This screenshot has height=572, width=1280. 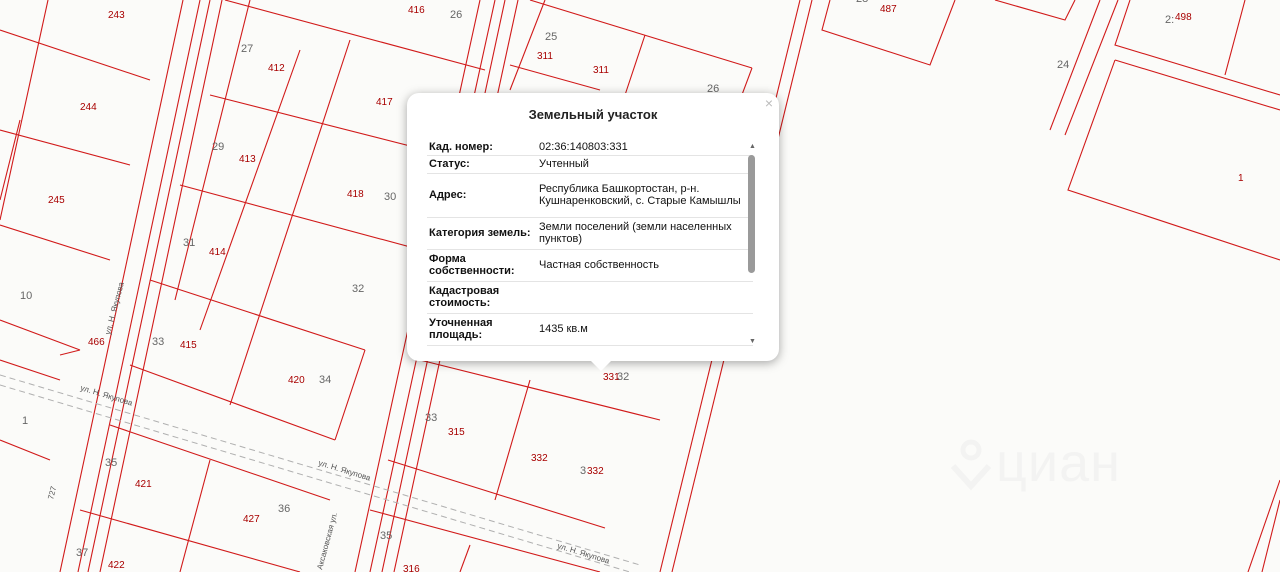 What do you see at coordinates (1058, 463) in the screenshot?
I see `watermark-text: циан` at bounding box center [1058, 463].